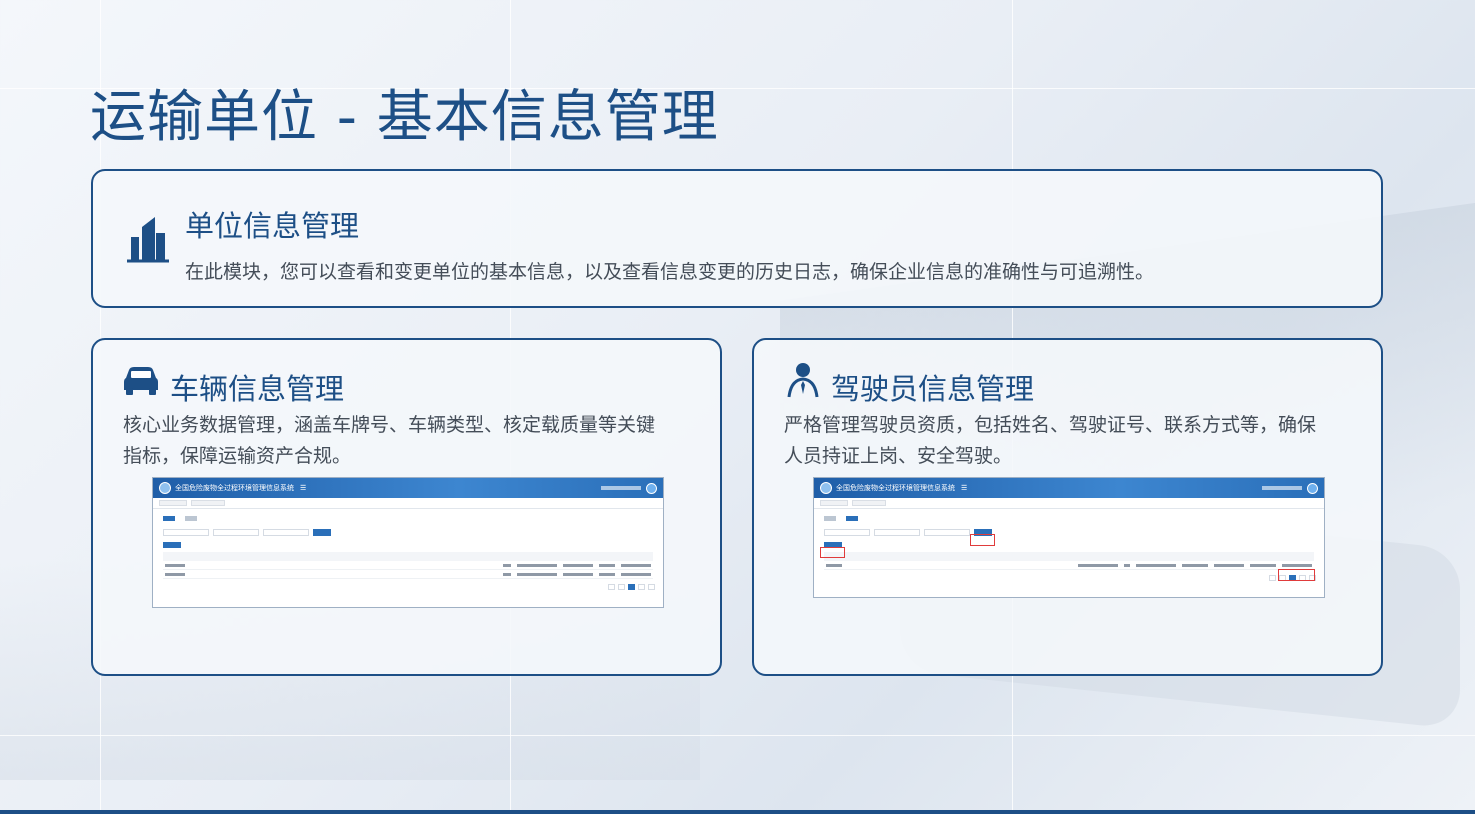 This screenshot has width=1475, height=814. I want to click on page-title: 运输单位 - 基本信息管理, so click(404, 117).